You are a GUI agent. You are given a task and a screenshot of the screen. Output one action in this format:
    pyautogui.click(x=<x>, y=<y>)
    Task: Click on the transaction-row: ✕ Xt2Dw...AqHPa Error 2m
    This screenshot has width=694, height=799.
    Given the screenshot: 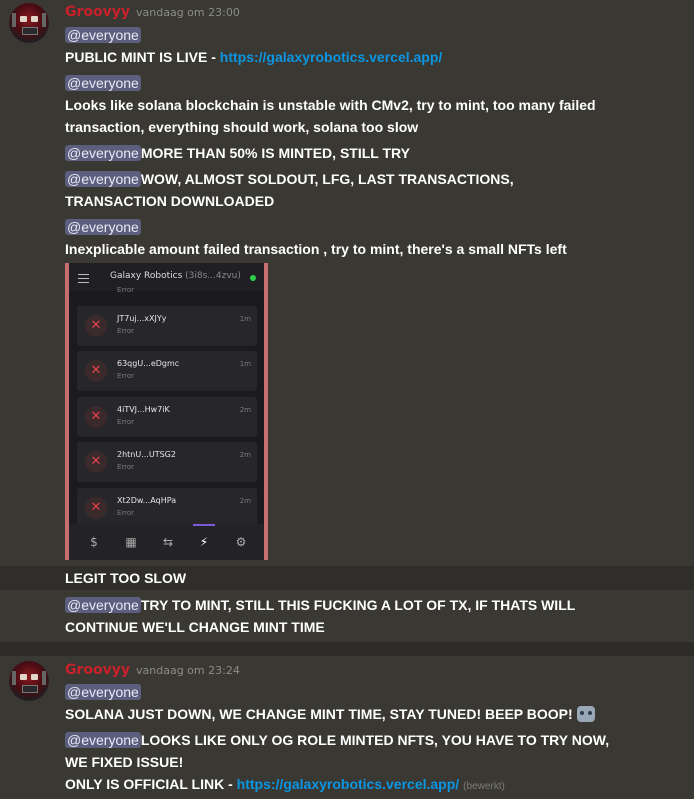 What is the action you would take?
    pyautogui.click(x=167, y=508)
    